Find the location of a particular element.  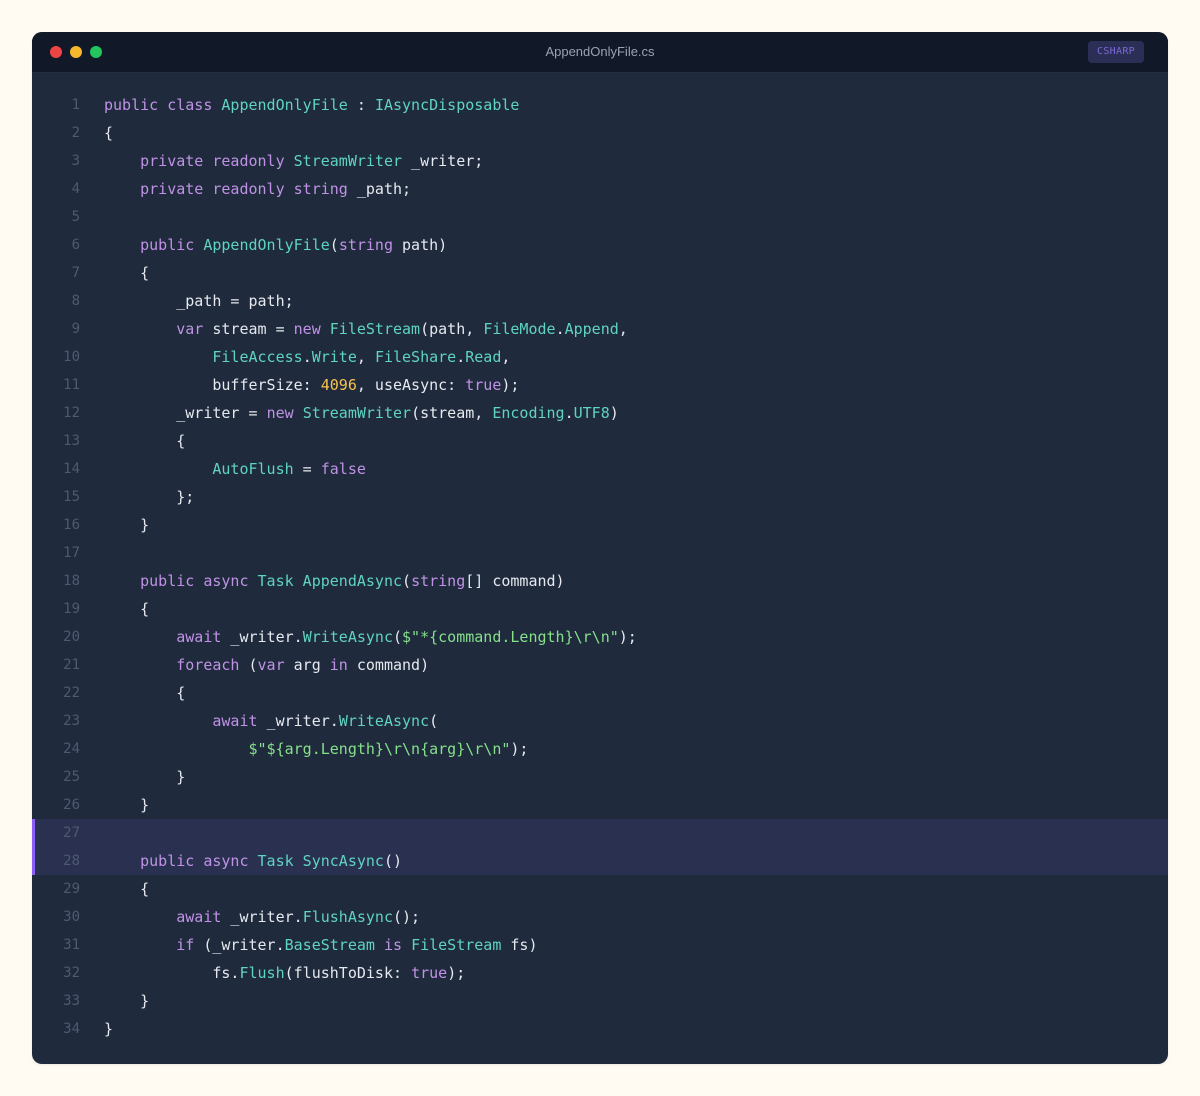

code-line: 23 await _writer.WriteAsync( is located at coordinates (600, 721).